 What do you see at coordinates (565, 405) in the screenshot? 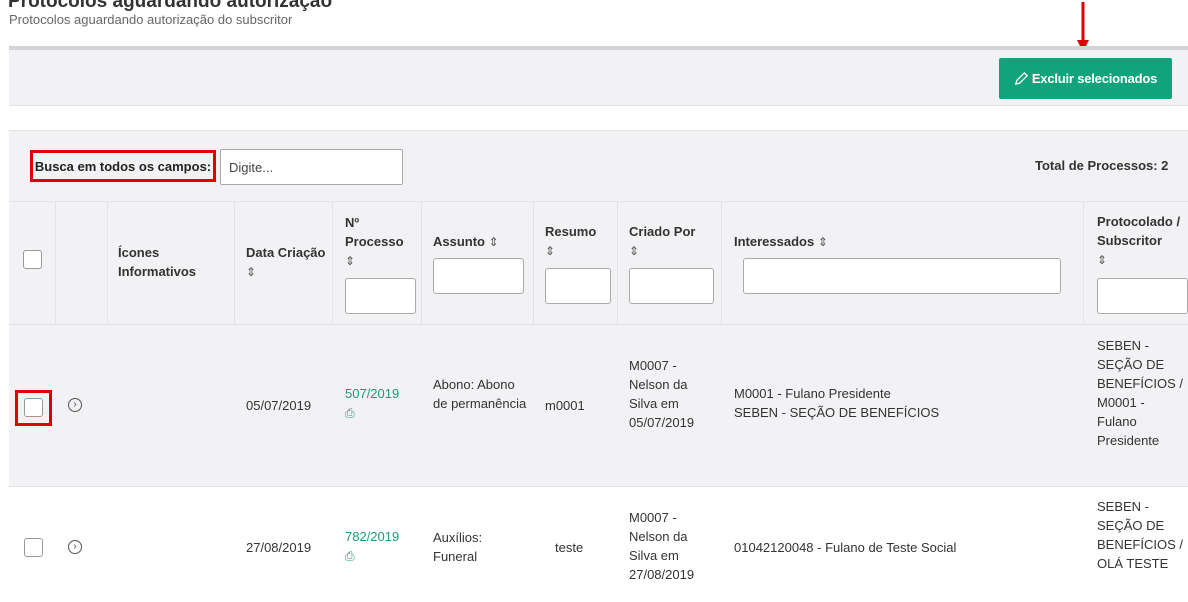
I see `row-summary: m0001` at bounding box center [565, 405].